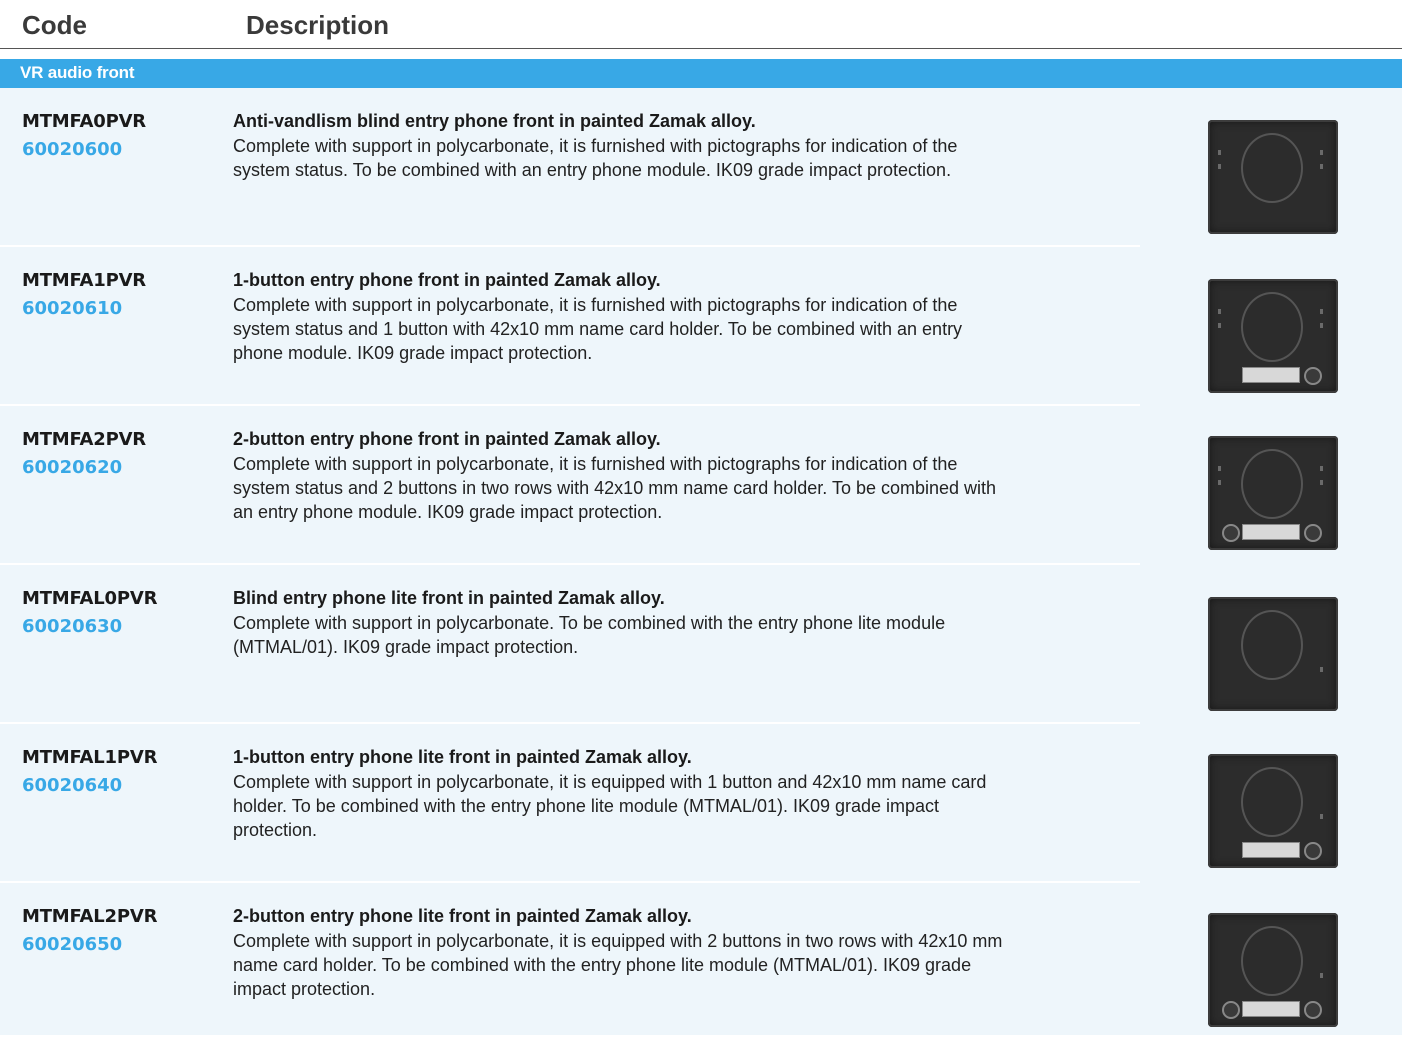  What do you see at coordinates (72, 944) in the screenshot?
I see `product-number: 60020650` at bounding box center [72, 944].